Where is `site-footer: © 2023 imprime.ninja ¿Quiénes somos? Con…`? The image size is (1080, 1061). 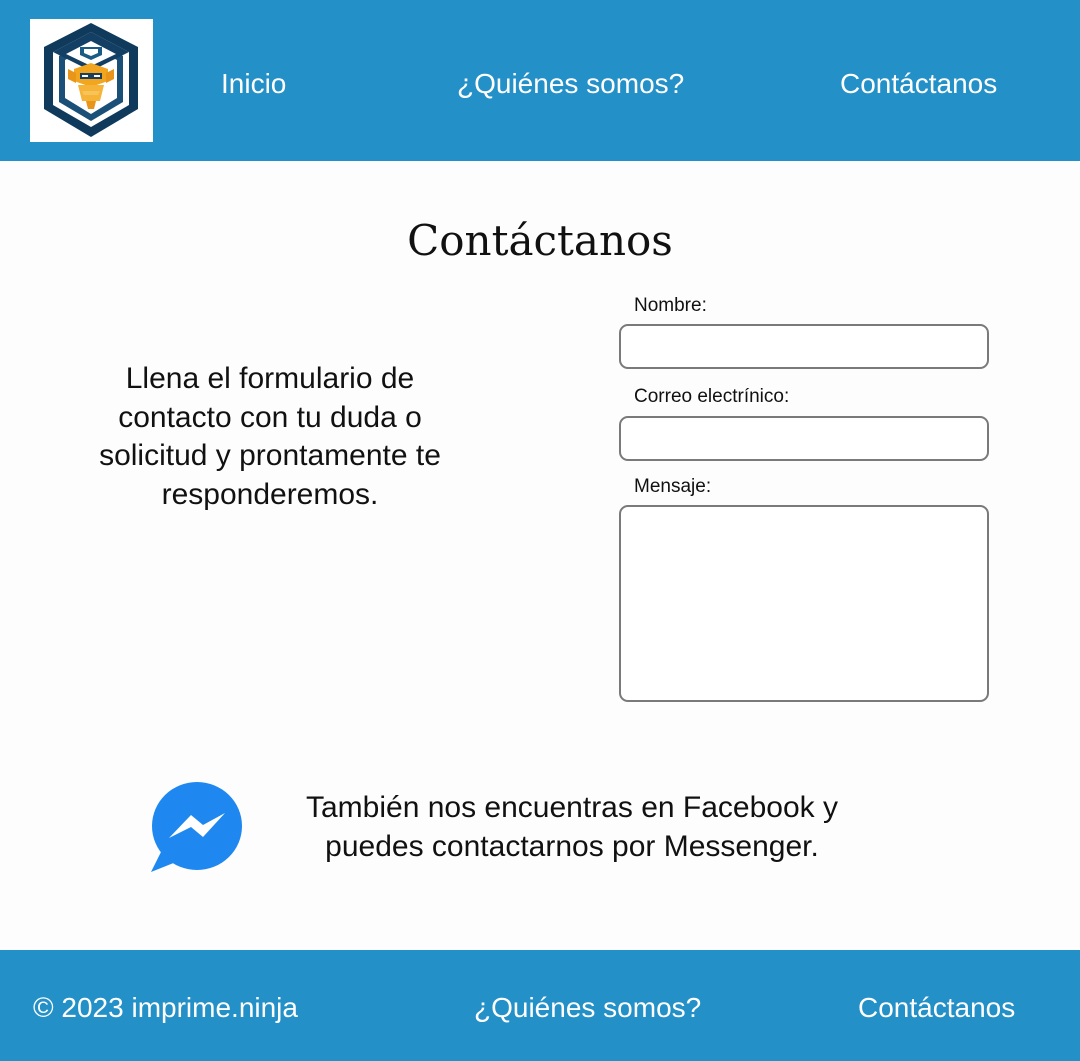
site-footer: © 2023 imprime.ninja ¿Quiénes somos? Con… is located at coordinates (540, 1005).